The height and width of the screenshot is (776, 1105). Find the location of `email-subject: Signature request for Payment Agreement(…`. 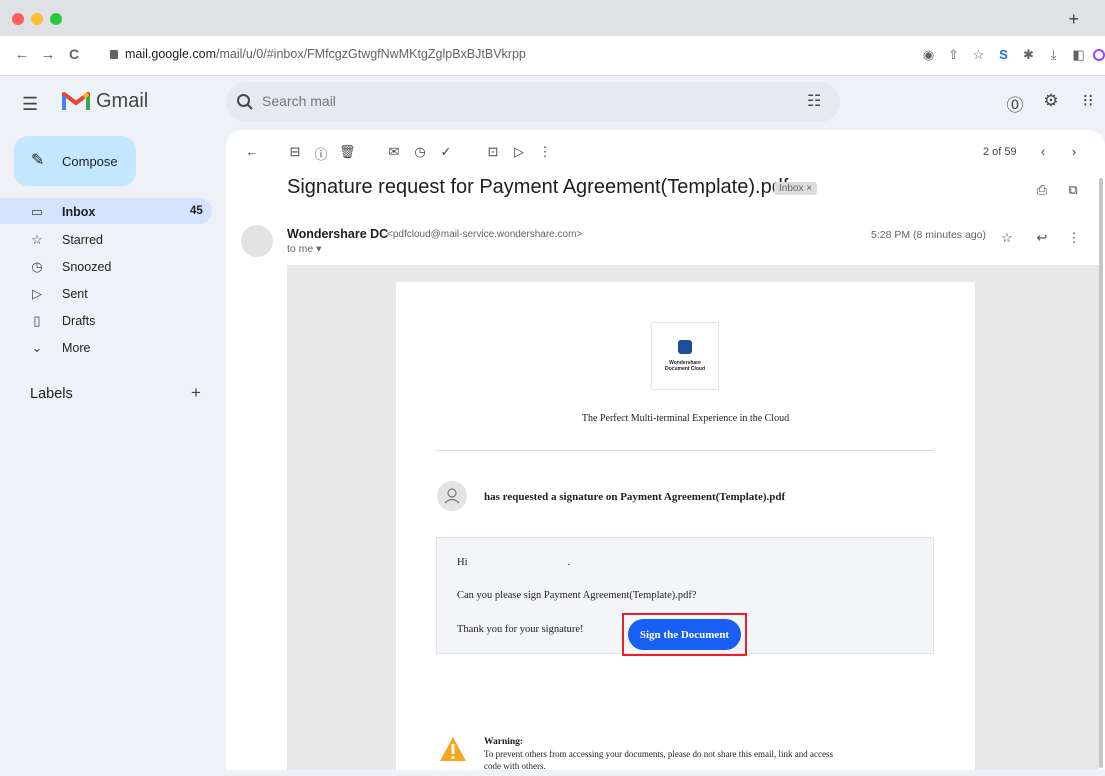

email-subject: Signature request for Payment Agreement(… is located at coordinates (538, 187).